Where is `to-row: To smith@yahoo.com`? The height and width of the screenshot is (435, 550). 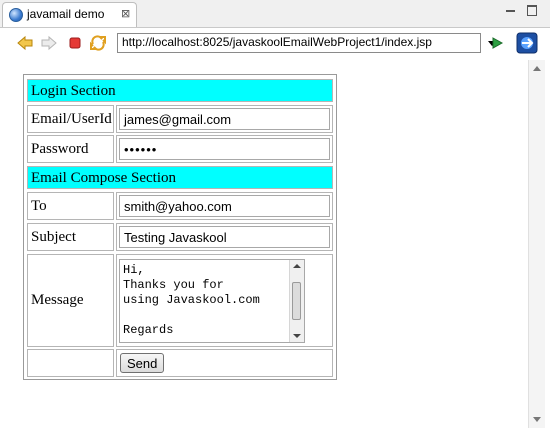
to-row: To smith@yahoo.com is located at coordinates (180, 206).